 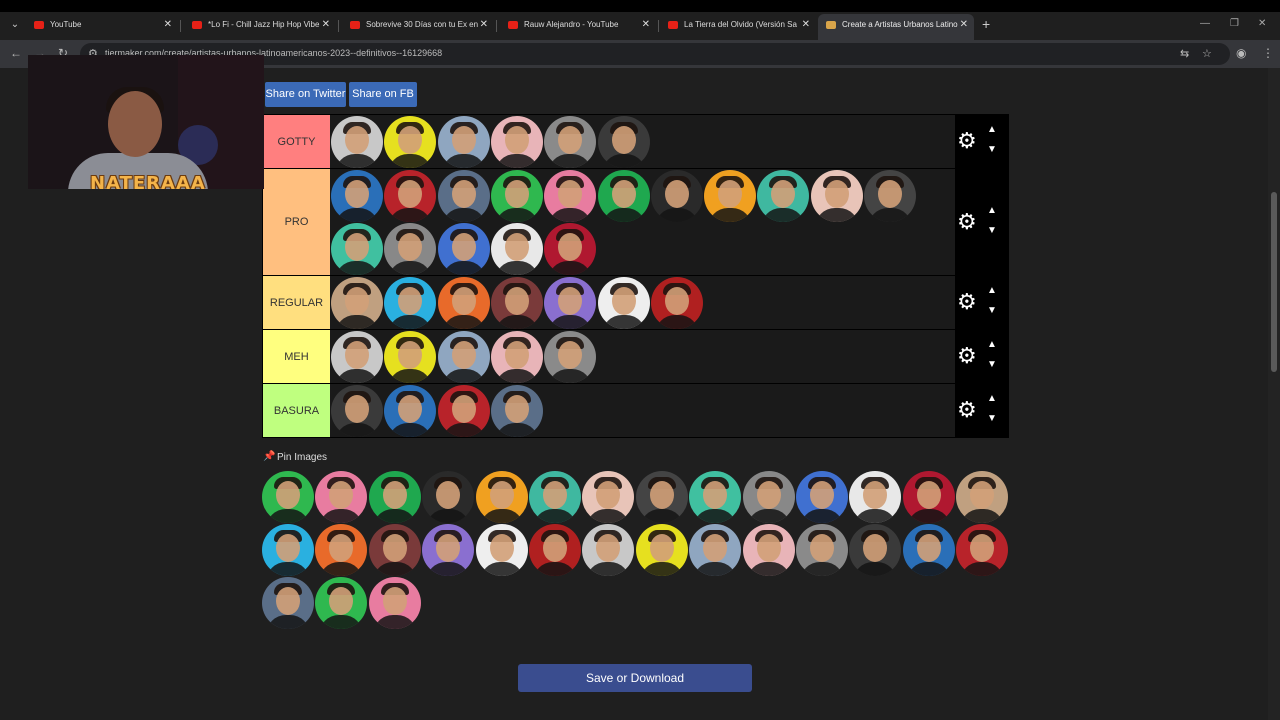 I want to click on menu-dots-icon: ⋮, so click(x=1268, y=53).